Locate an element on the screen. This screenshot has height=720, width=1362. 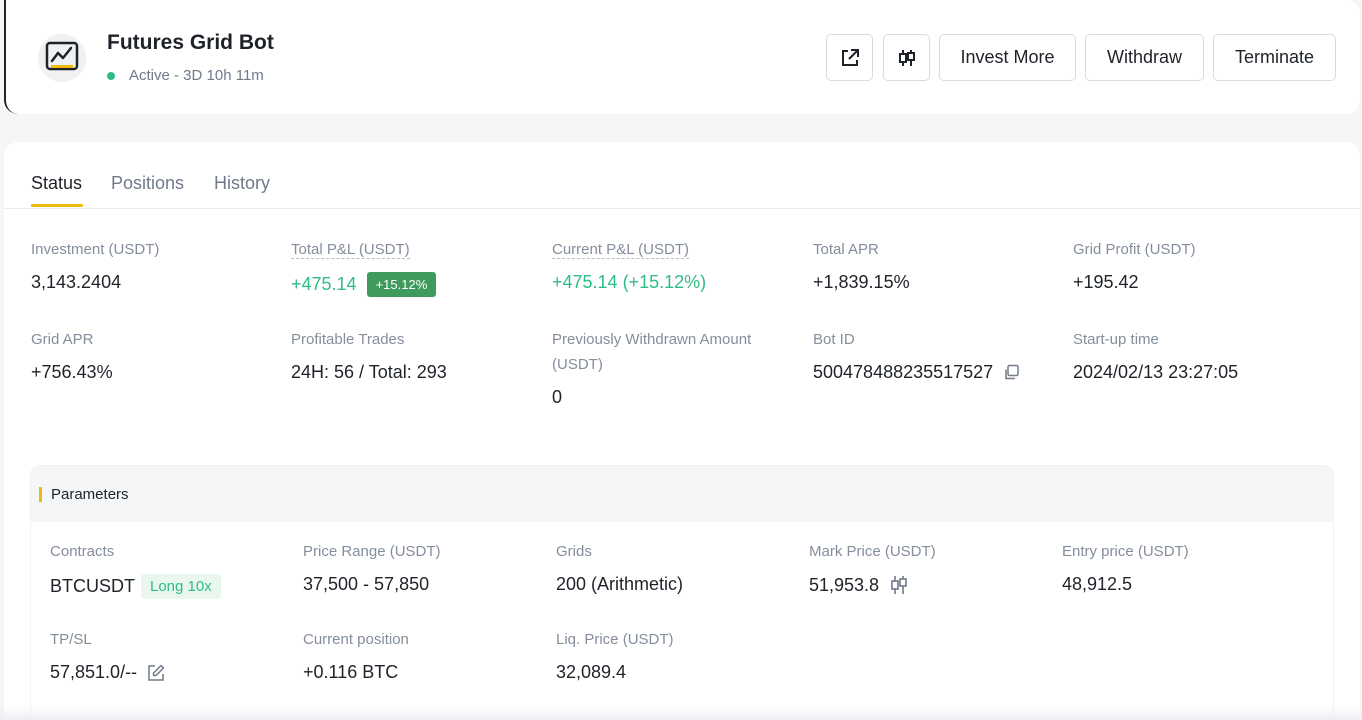
stat-profitable-trades: Profitable Trades 24H: 56 / Total: 293 is located at coordinates (411, 355).